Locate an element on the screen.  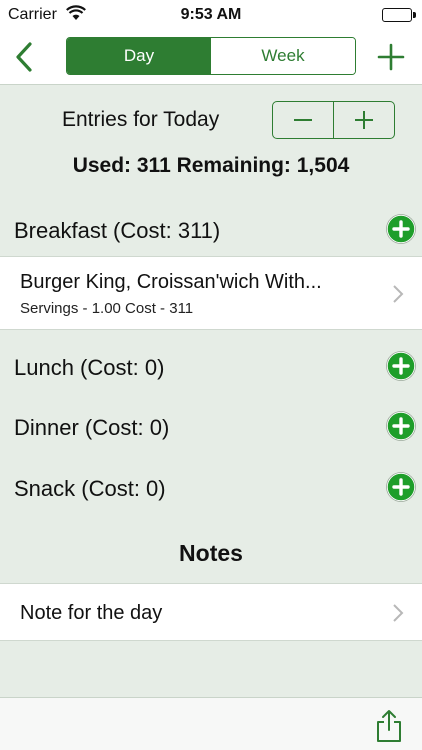
snack-label: Snack (Cost: 0) is located at coordinates (90, 488).